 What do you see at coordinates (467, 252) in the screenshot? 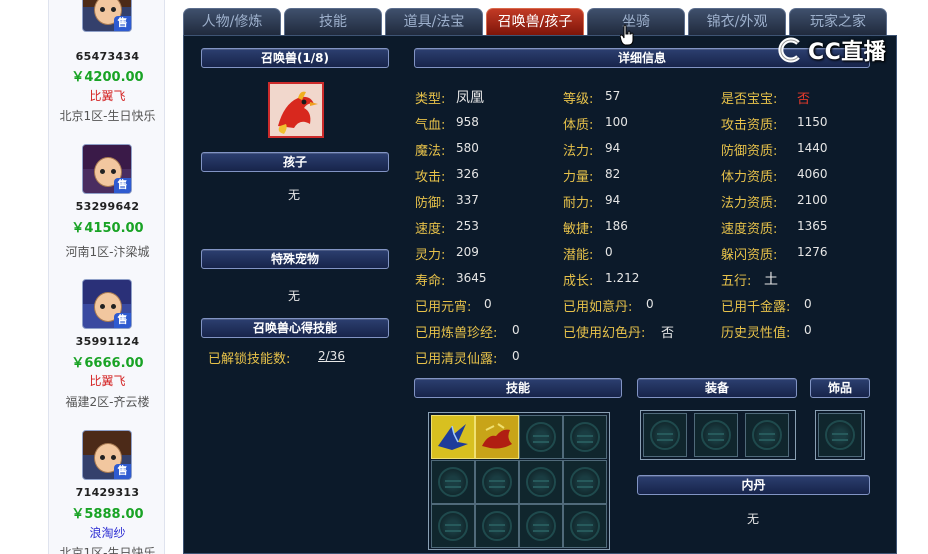
I see `stat-value: 209` at bounding box center [467, 252].